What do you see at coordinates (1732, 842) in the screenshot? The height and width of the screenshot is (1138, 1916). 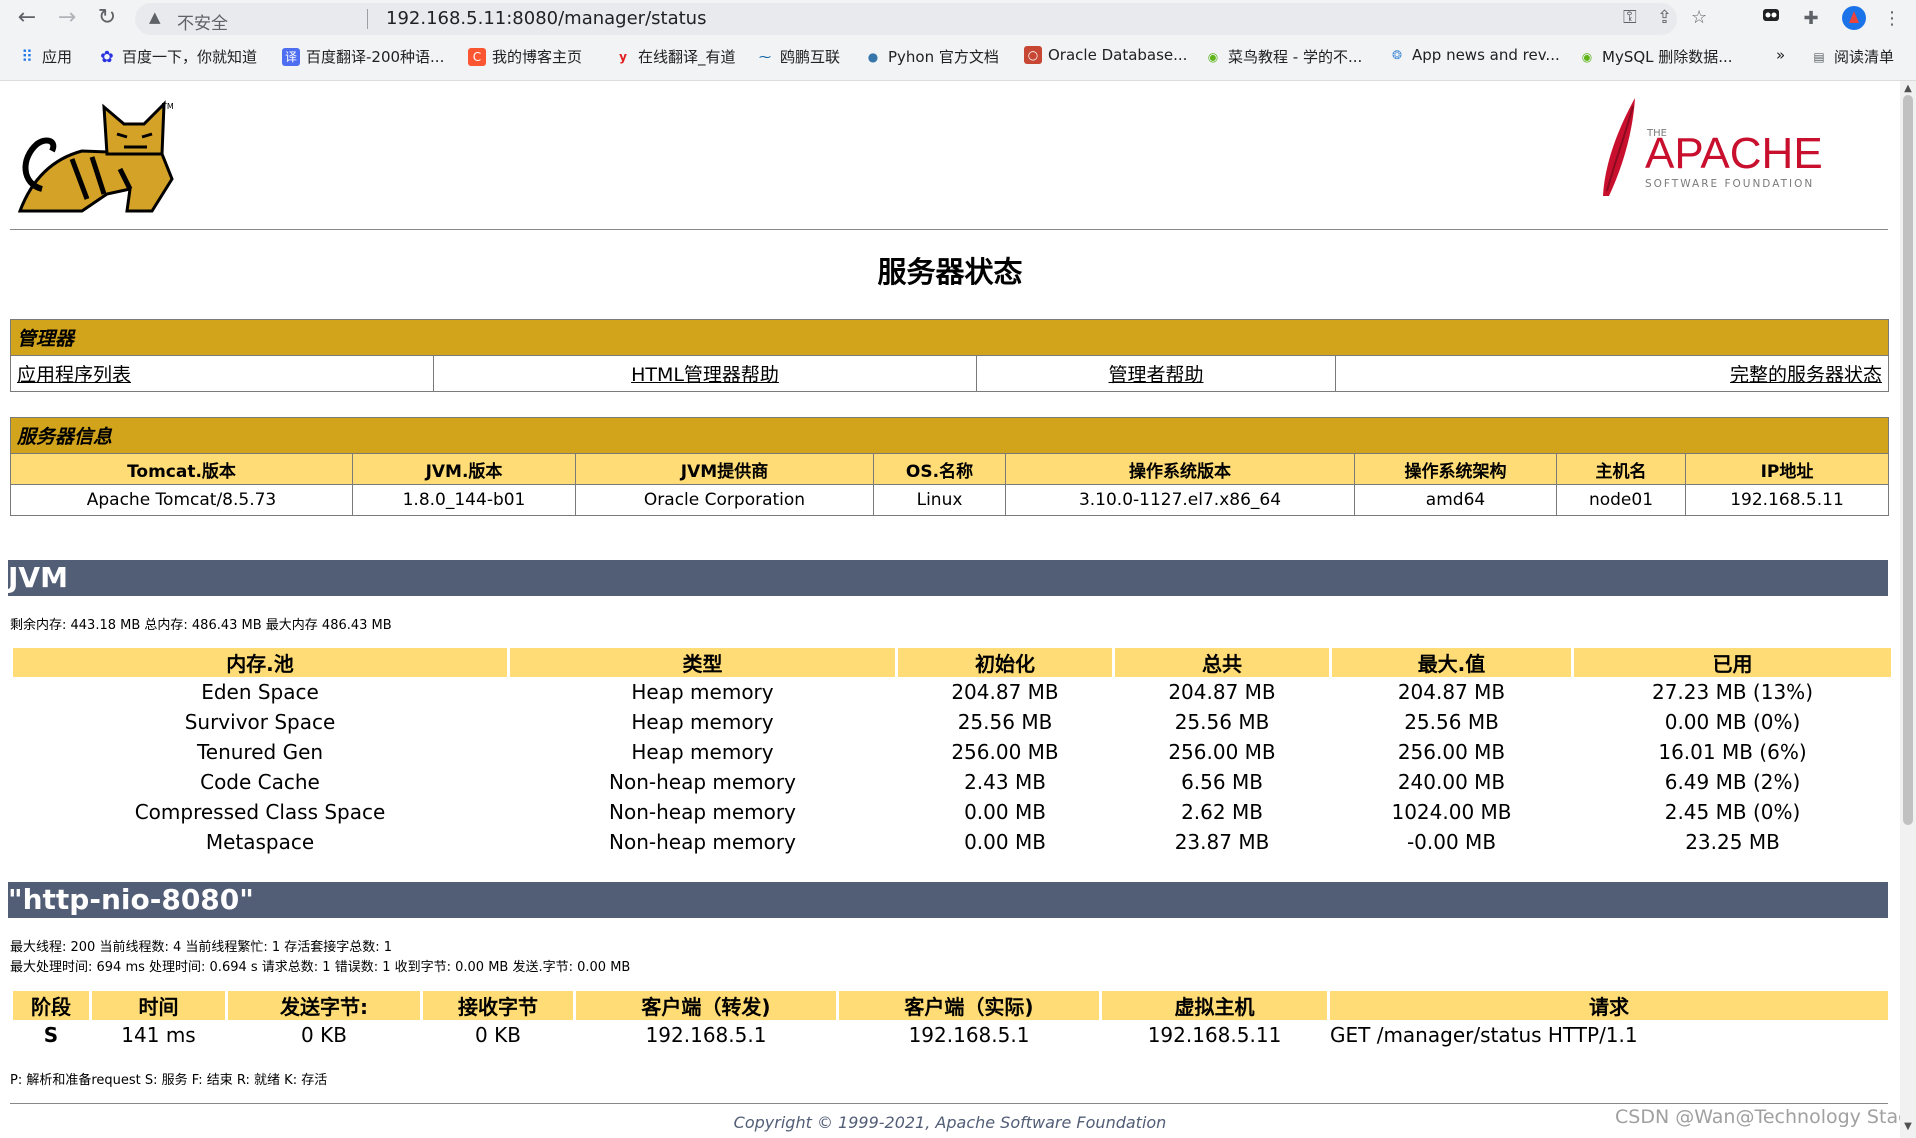 I see `cell-used: 23.25 MB` at bounding box center [1732, 842].